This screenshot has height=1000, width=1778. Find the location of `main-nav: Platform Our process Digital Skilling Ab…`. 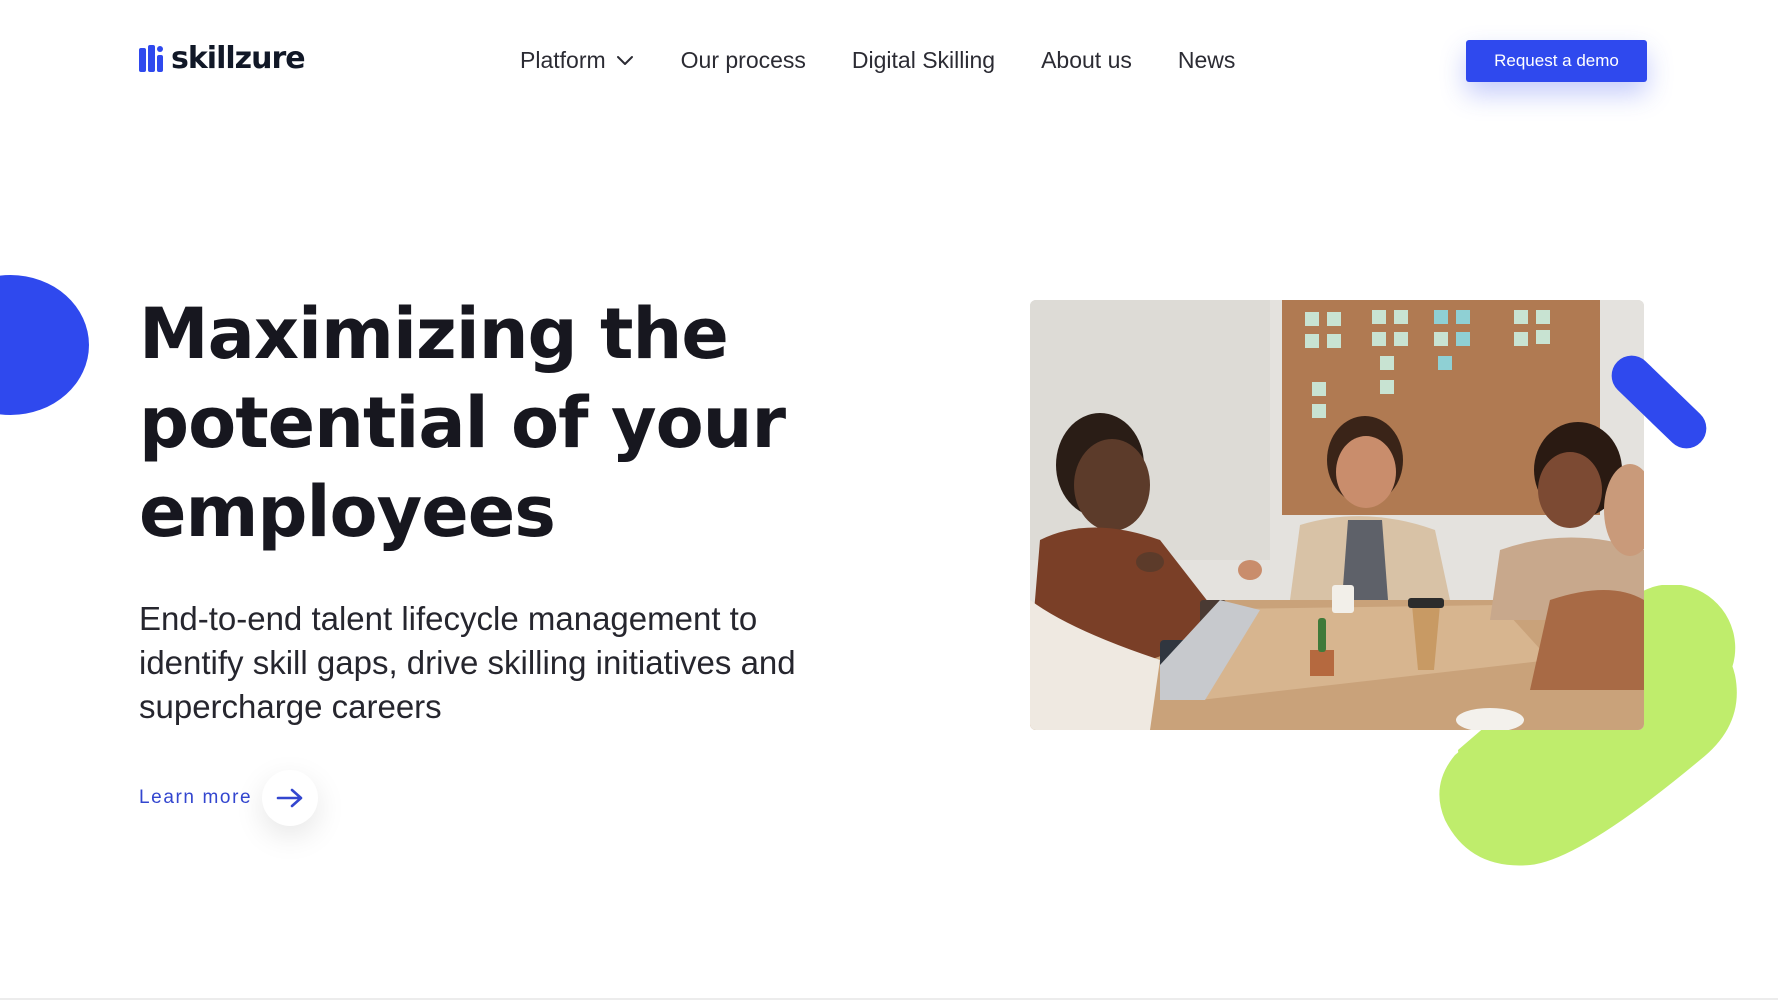

main-nav: Platform Our process Digital Skilling Ab… is located at coordinates (877, 60).